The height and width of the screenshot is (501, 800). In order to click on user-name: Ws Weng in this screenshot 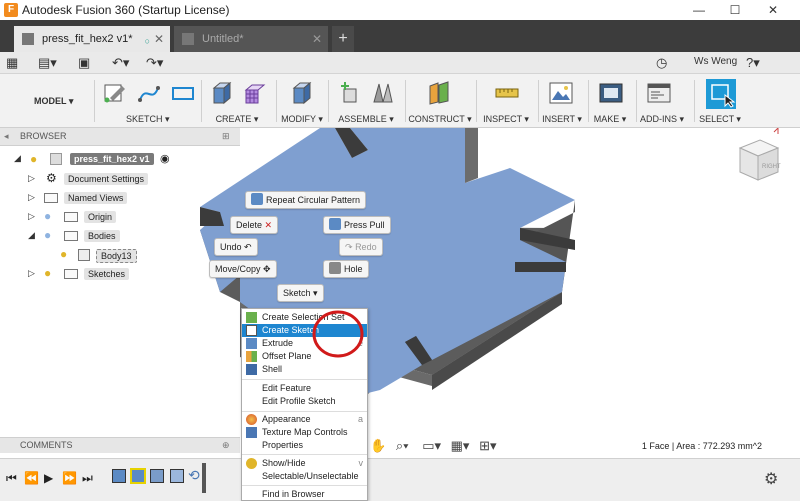, I will do `click(715, 61)`.